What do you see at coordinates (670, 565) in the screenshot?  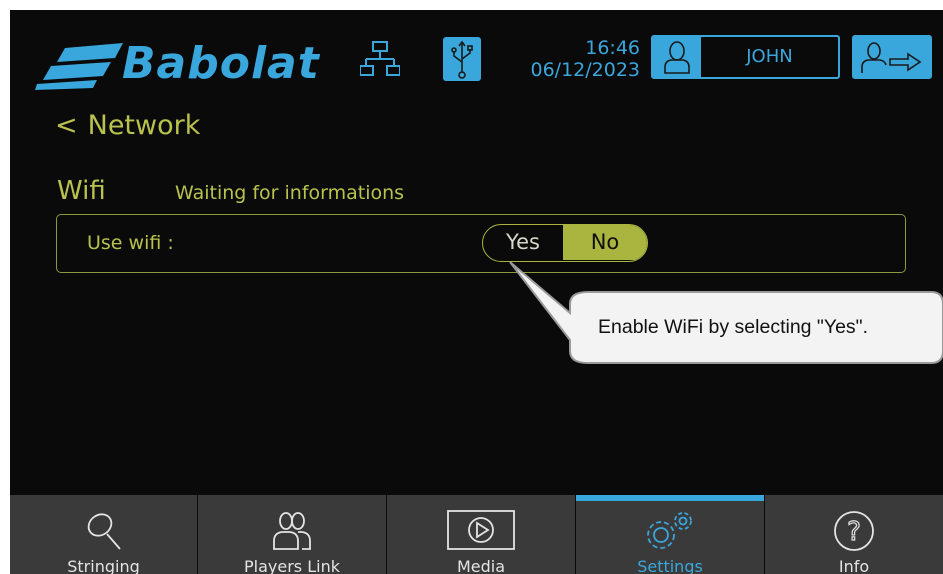 I see `nav-settings-label: Settings` at bounding box center [670, 565].